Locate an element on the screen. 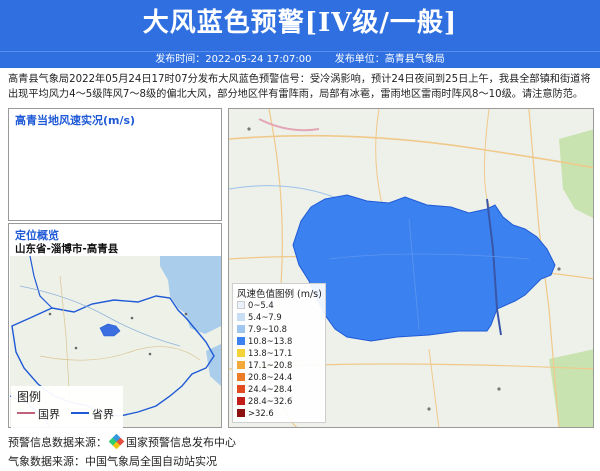 The image size is (600, 471). warning-source-label: 预警信息数据来源： is located at coordinates (57, 442).